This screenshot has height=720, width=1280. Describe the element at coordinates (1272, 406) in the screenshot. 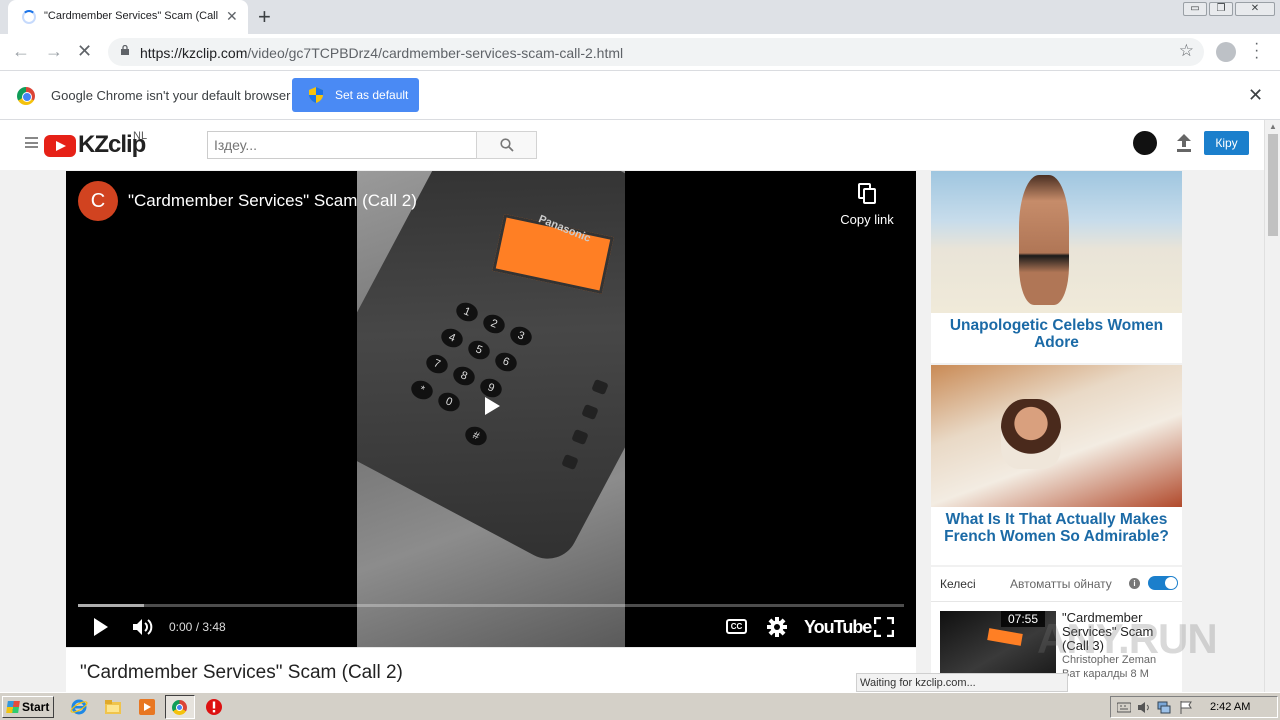

I see `page-scrollbar: ▲` at that location.